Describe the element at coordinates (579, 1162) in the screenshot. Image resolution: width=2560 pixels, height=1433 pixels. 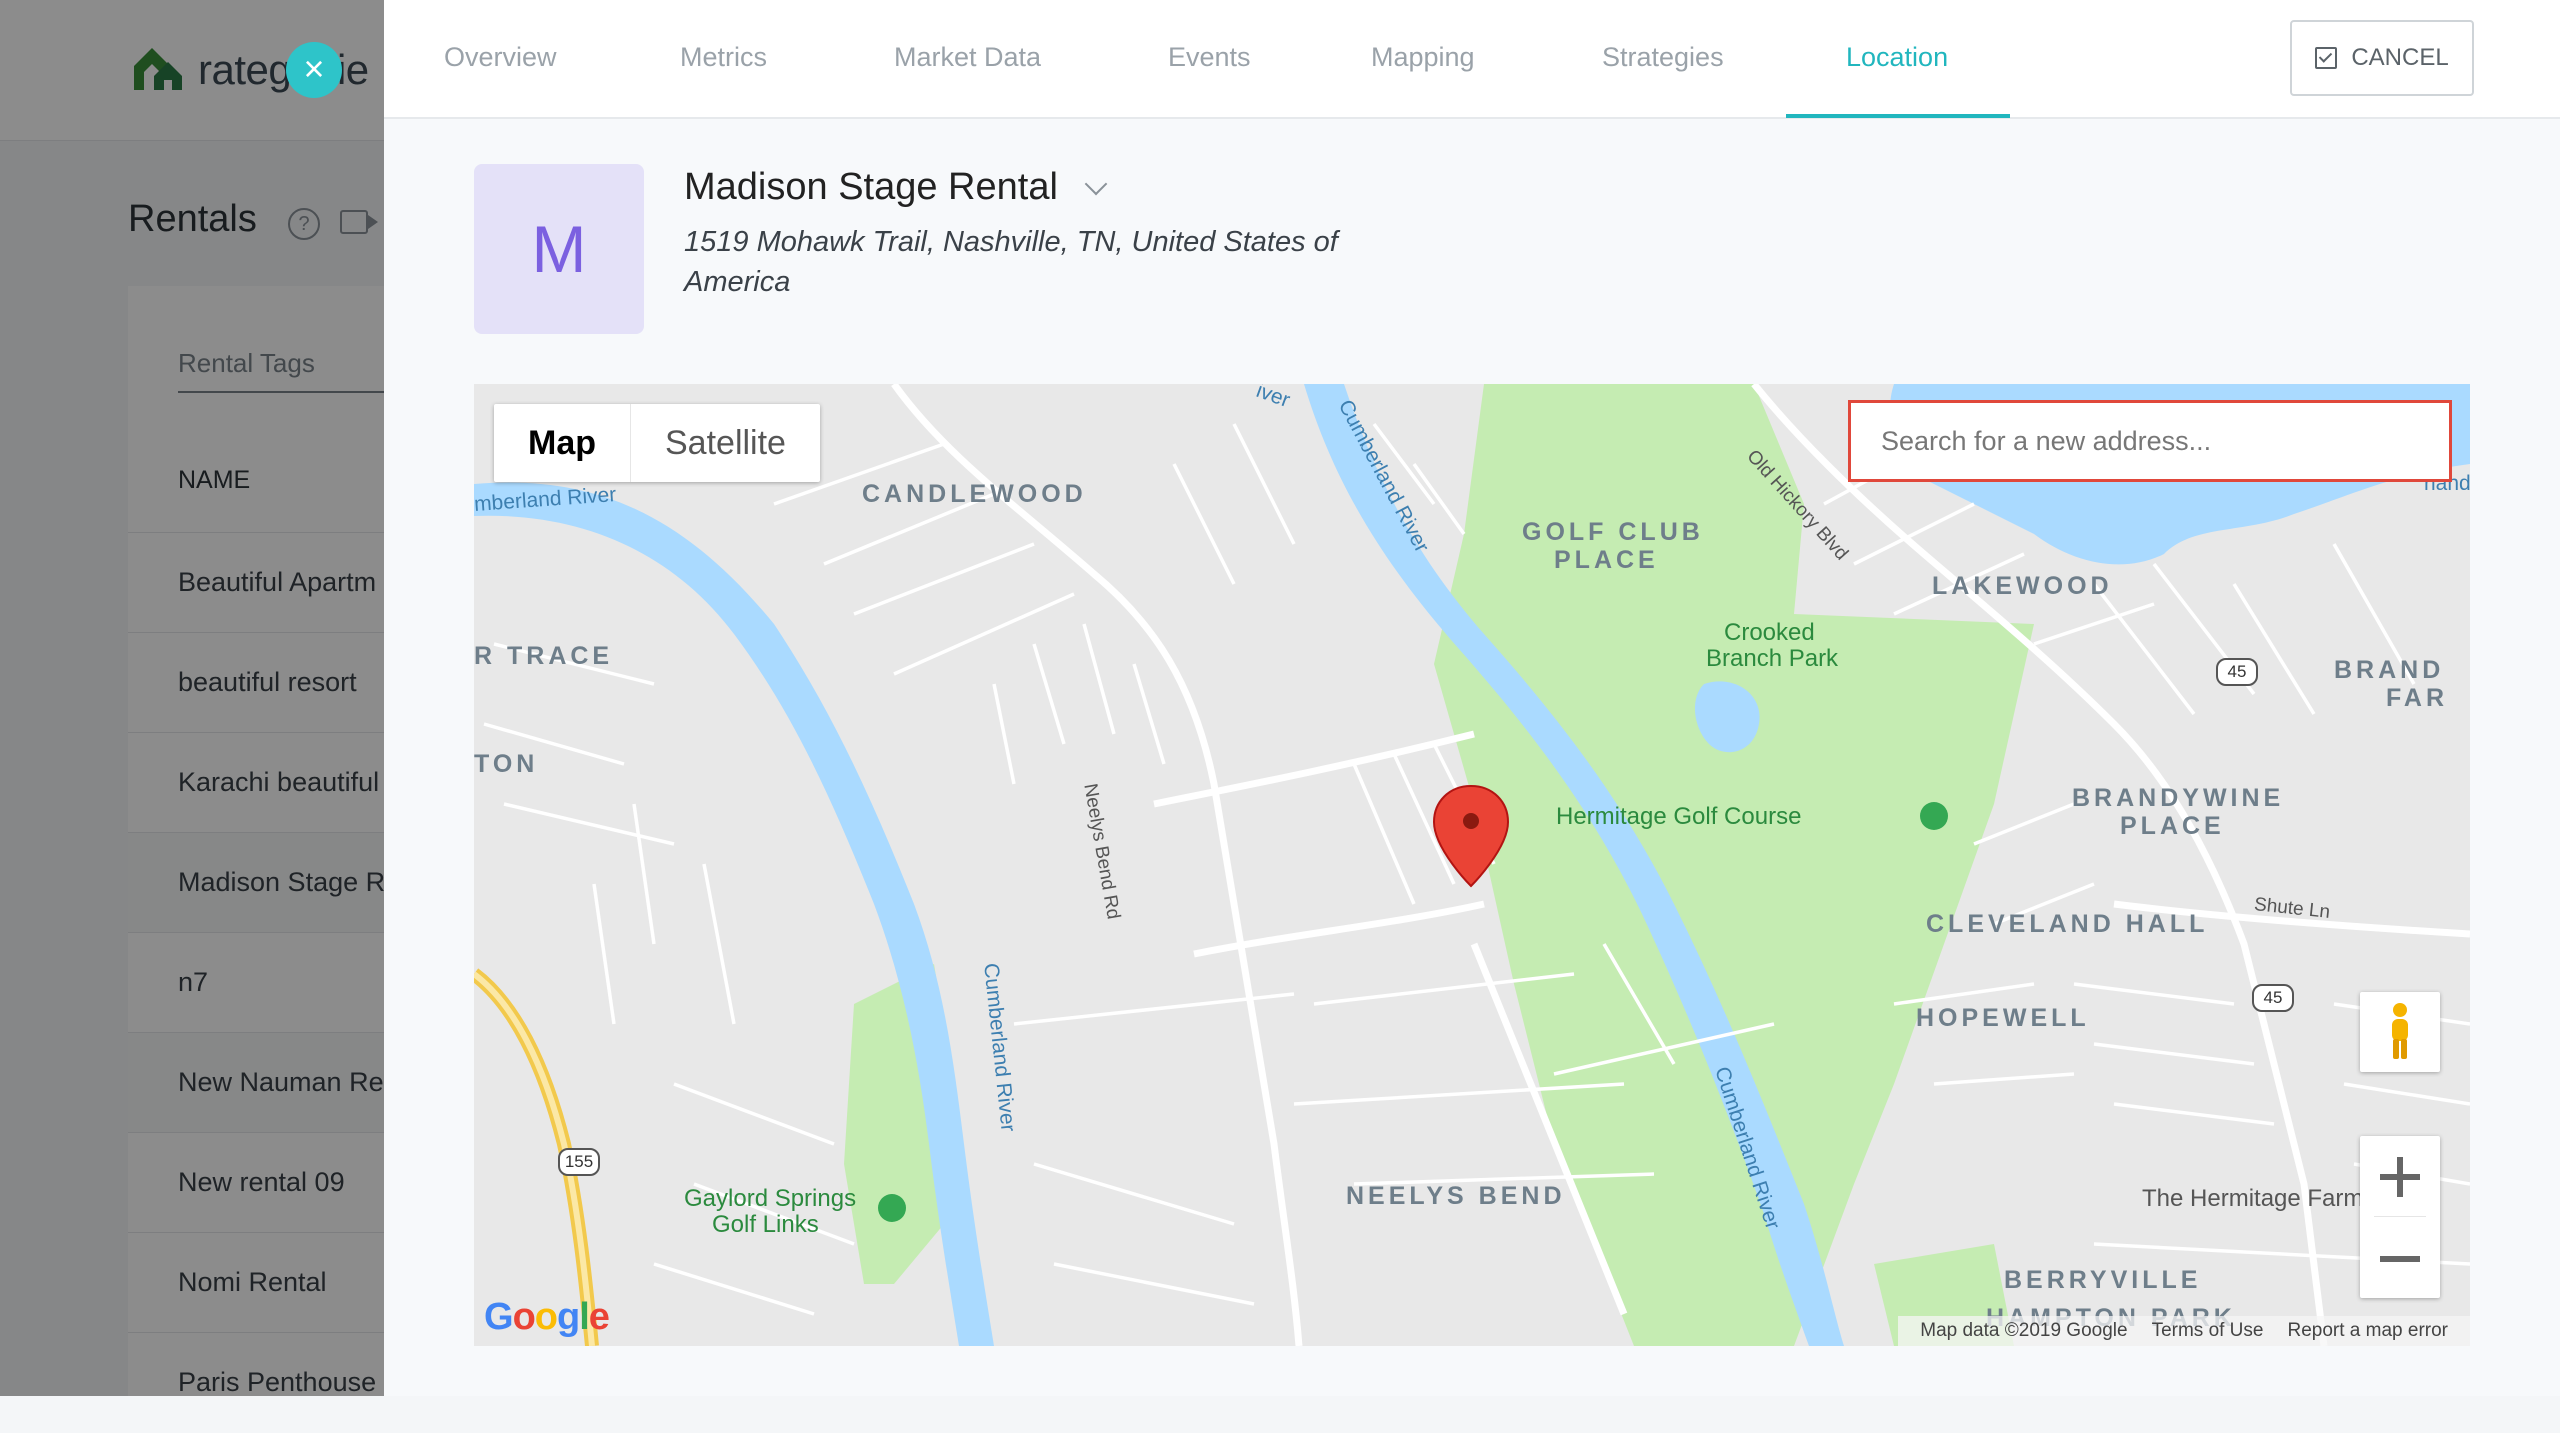
I see `route-shield: 155` at that location.